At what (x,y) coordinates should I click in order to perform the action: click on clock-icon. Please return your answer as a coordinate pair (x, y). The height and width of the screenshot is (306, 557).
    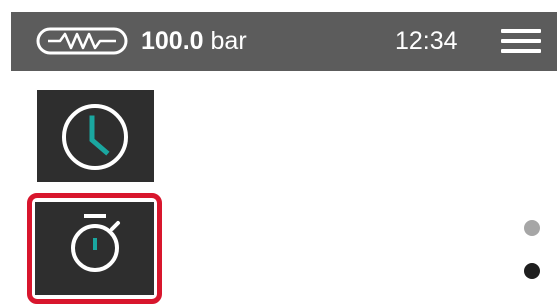
    Looking at the image, I should click on (95, 137).